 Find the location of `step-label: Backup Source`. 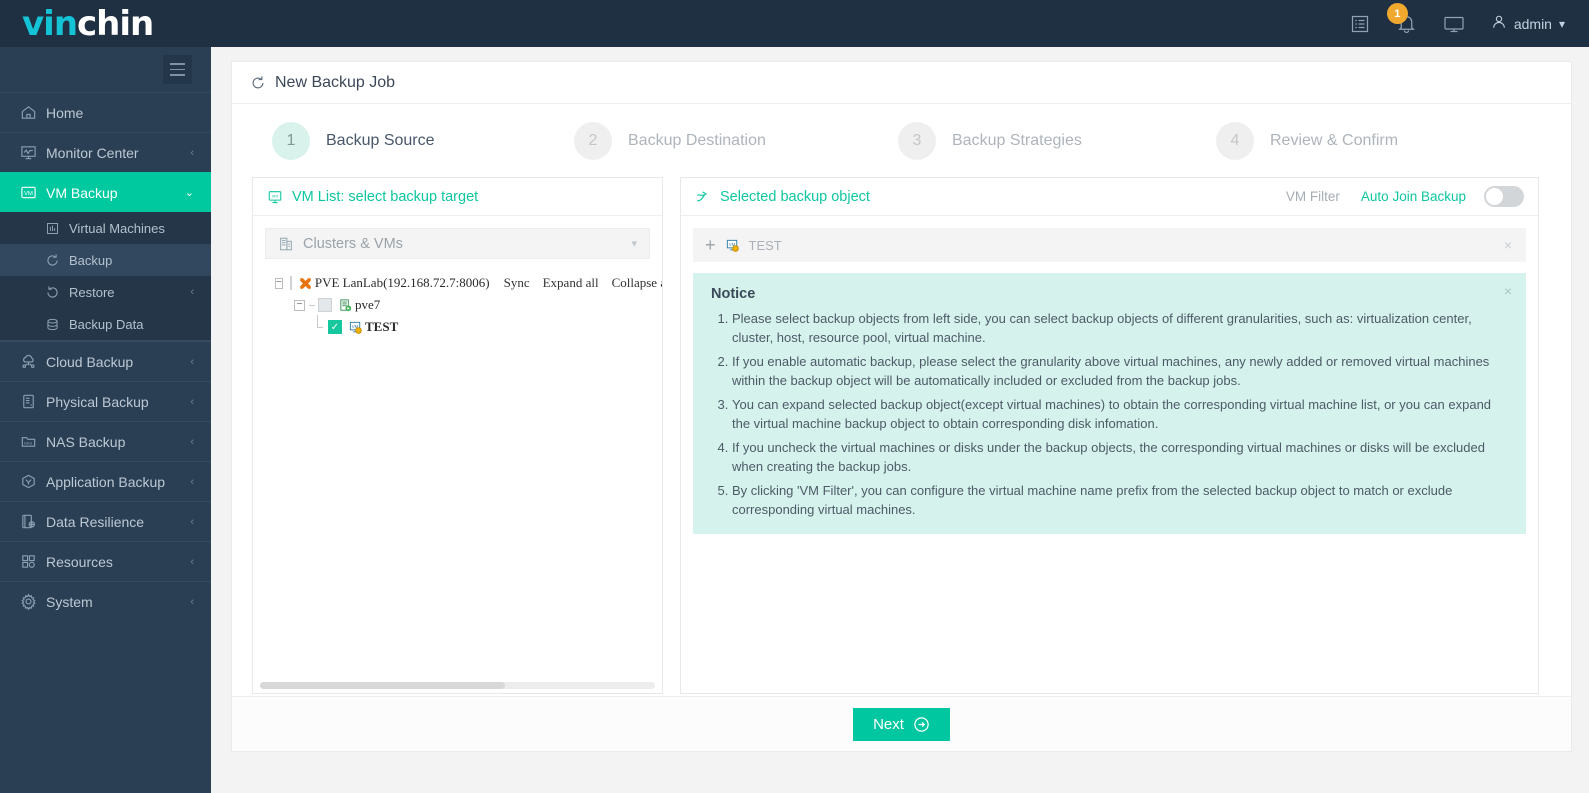

step-label: Backup Source is located at coordinates (380, 140).